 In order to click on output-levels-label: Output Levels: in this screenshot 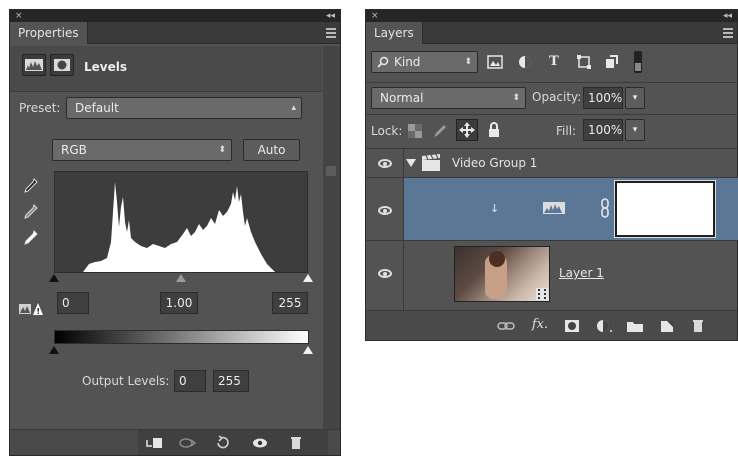, I will do `click(126, 381)`.